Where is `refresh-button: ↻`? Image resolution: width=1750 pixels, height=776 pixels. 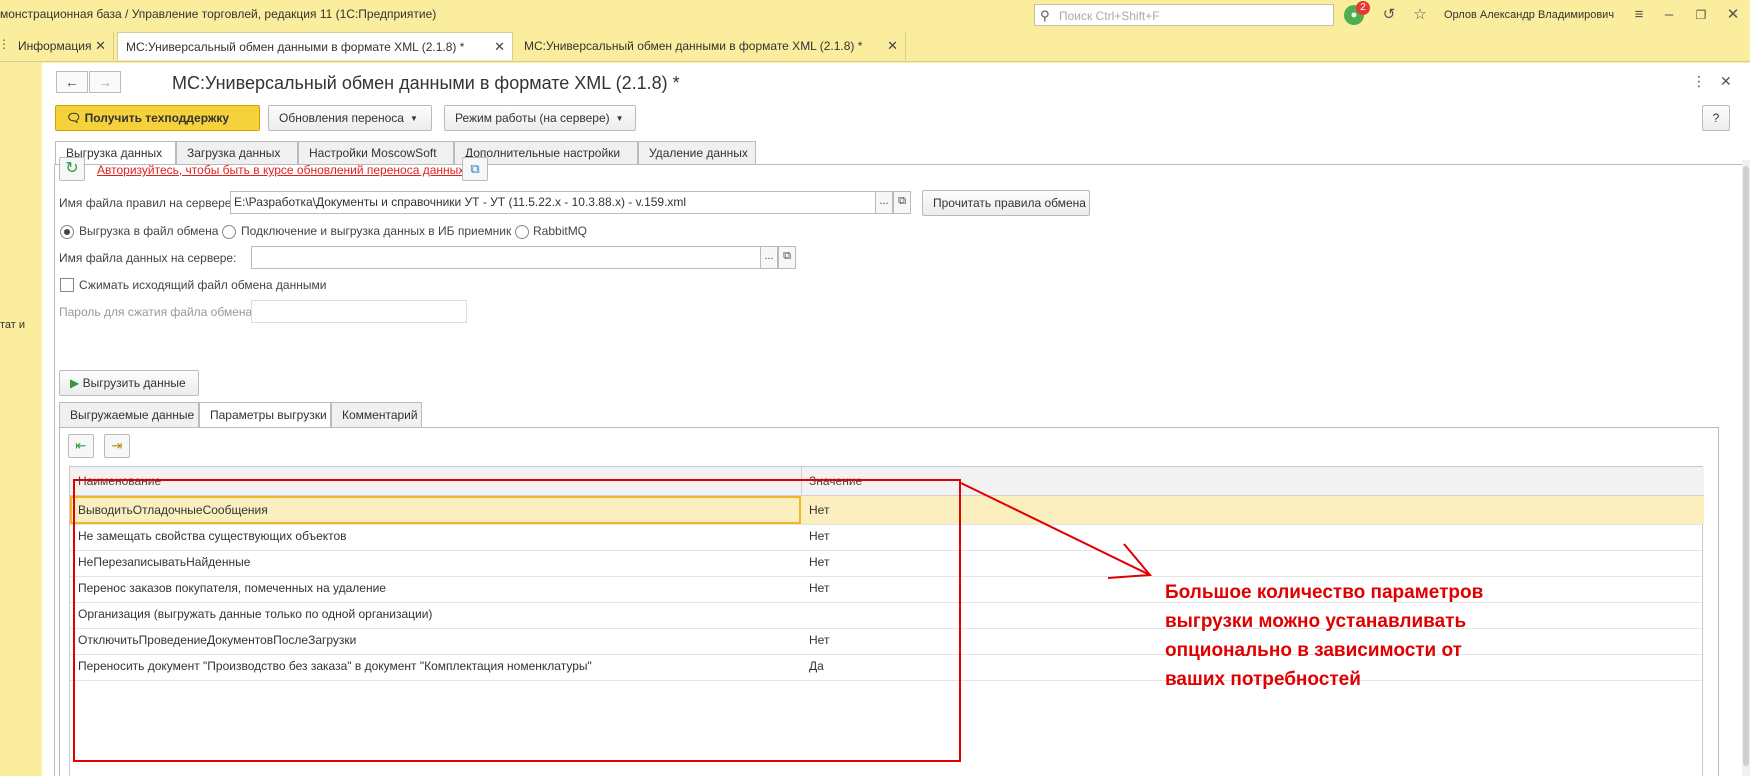
refresh-button: ↻ is located at coordinates (72, 169).